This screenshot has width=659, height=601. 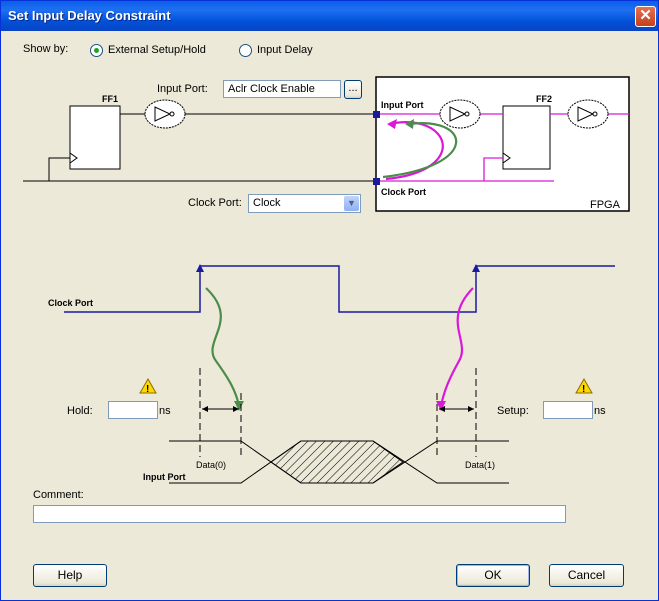 What do you see at coordinates (70, 575) in the screenshot?
I see `help-button: Help` at bounding box center [70, 575].